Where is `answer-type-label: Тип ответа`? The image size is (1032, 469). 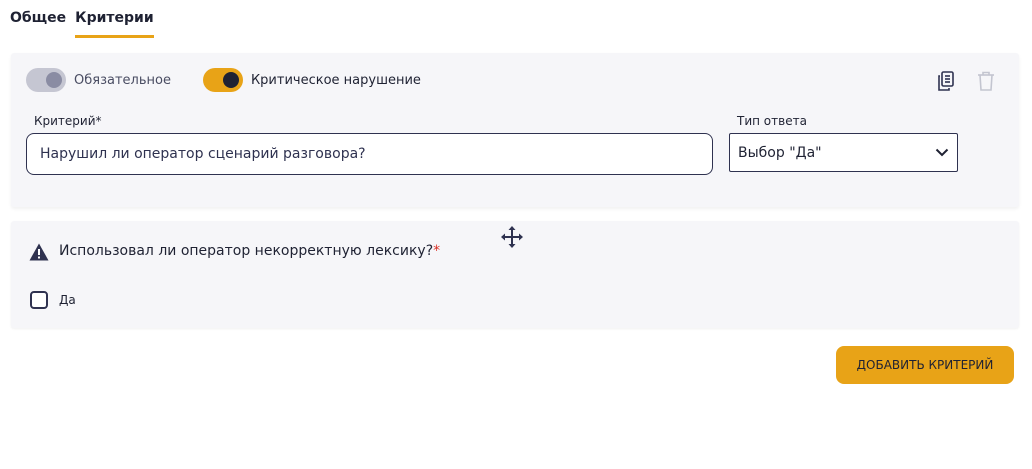
answer-type-label: Тип ответа is located at coordinates (772, 121).